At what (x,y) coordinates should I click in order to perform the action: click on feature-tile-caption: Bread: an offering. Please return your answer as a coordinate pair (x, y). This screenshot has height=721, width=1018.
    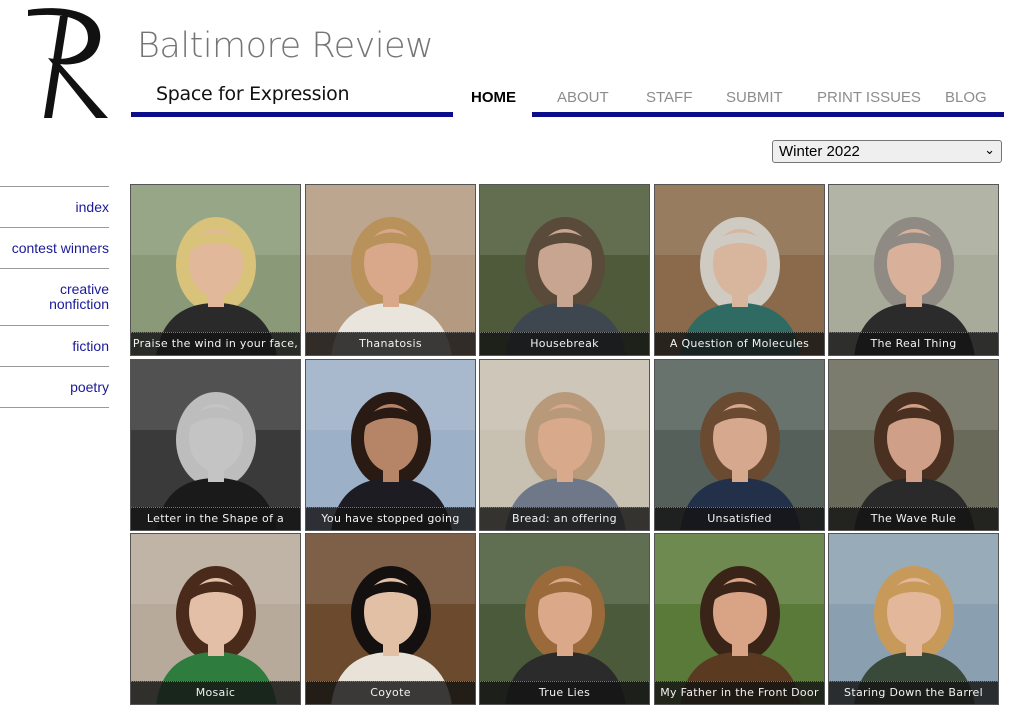
    Looking at the image, I should click on (564, 518).